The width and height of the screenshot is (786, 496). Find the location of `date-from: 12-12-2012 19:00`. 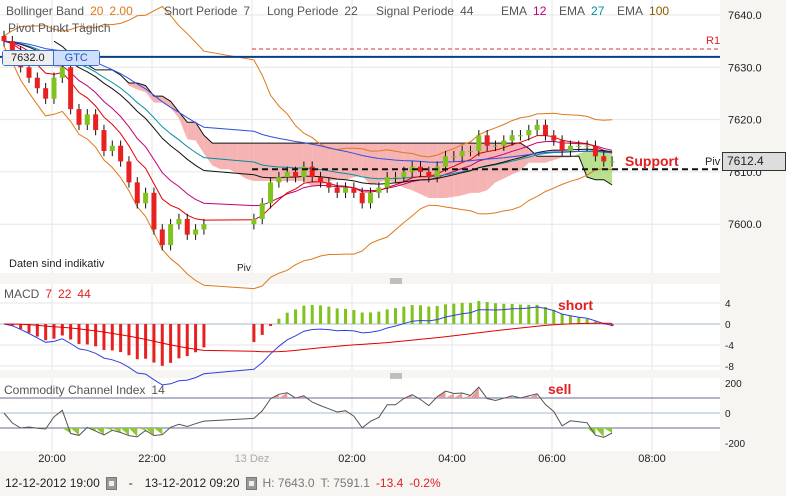

date-from: 12-12-2012 19:00 is located at coordinates (52, 483).